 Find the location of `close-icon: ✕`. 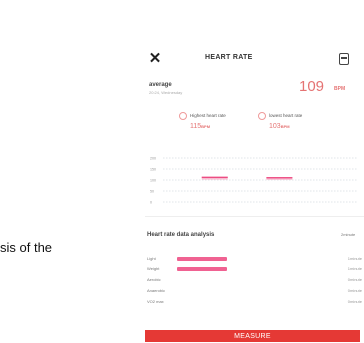

close-icon: ✕ is located at coordinates (155, 59).